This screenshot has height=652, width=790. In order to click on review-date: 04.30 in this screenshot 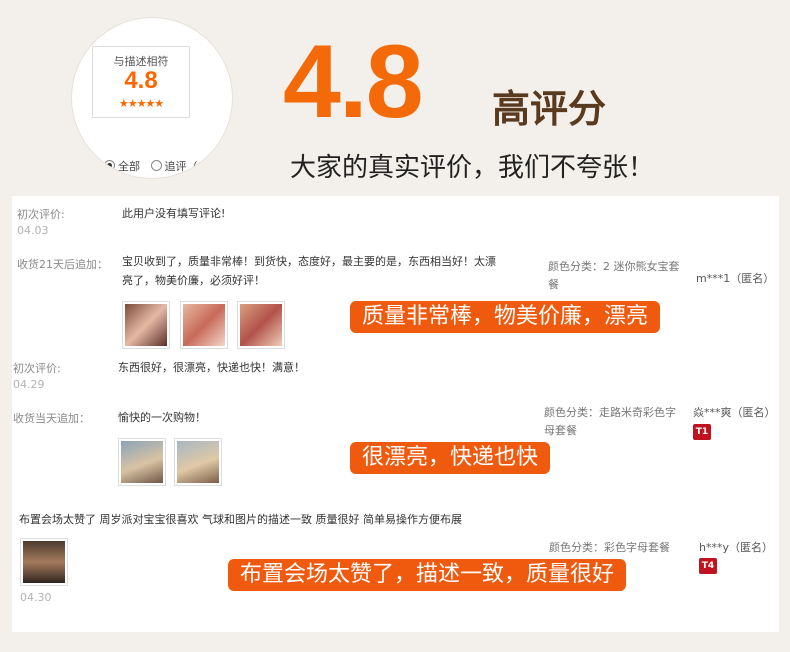, I will do `click(36, 597)`.